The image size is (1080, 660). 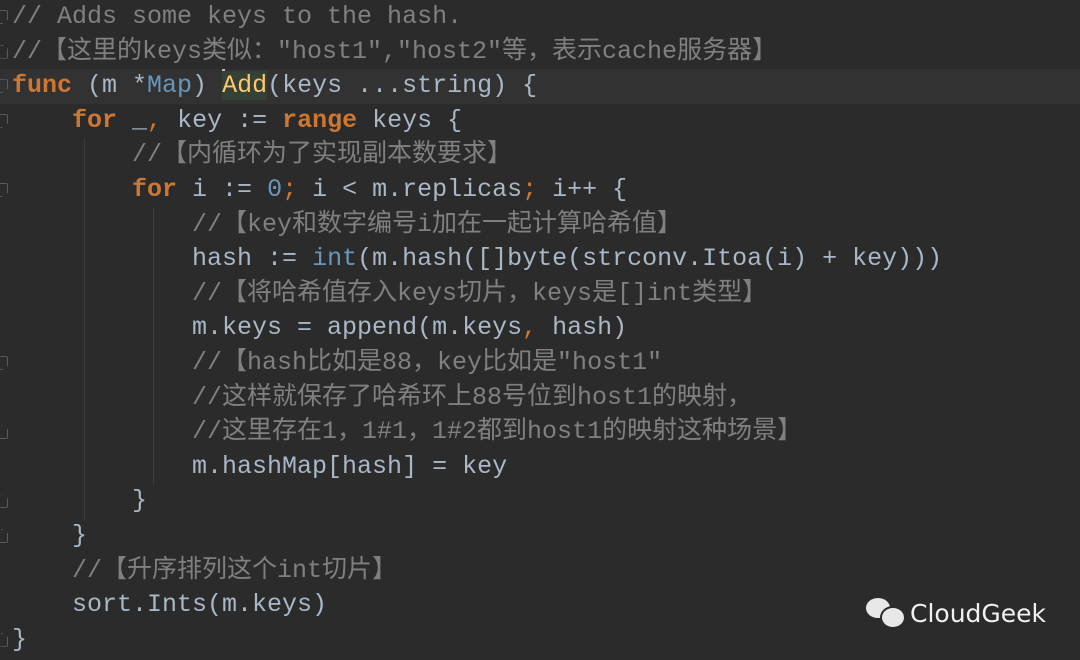 I want to click on code-text: m.keys = append(m.keys, hash), so click(x=319, y=328).